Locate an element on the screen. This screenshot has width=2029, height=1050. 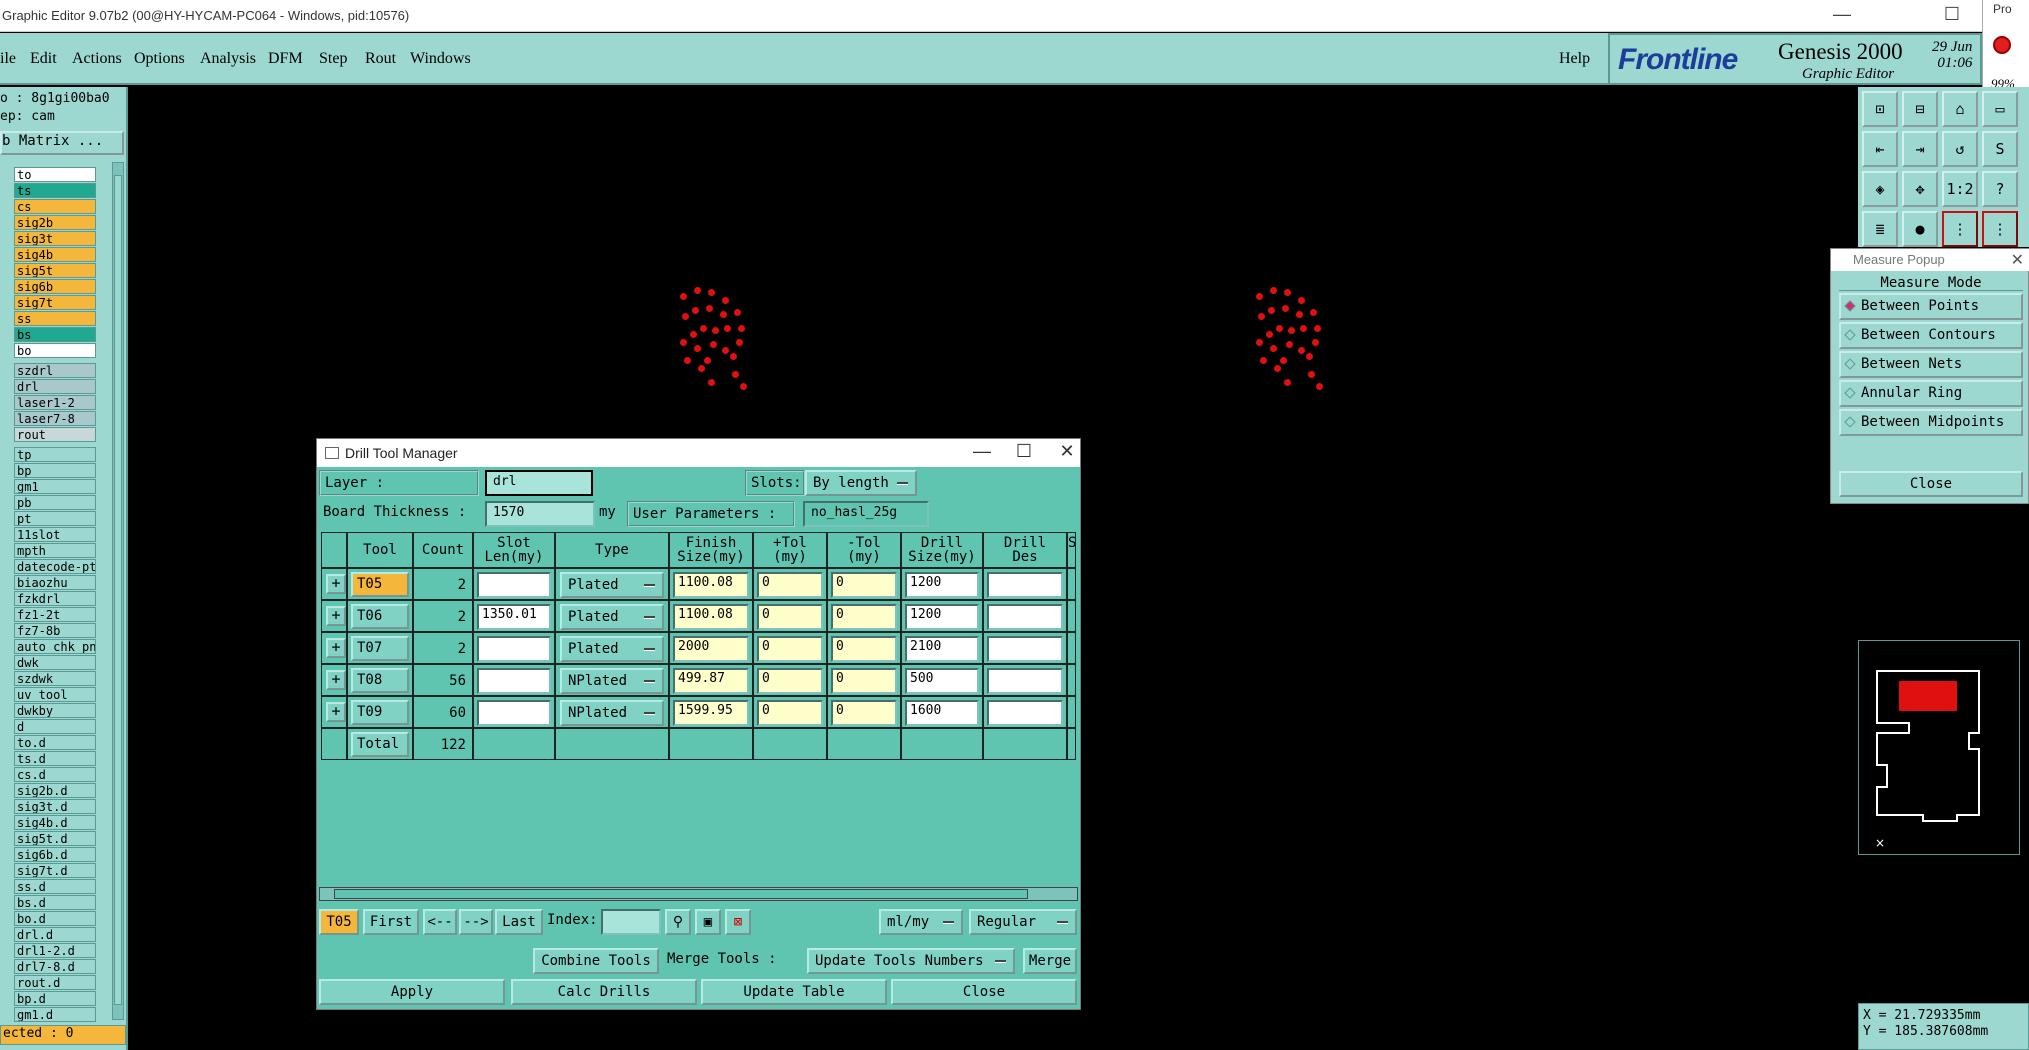
scale-icon: 1:2 is located at coordinates (1960, 189).